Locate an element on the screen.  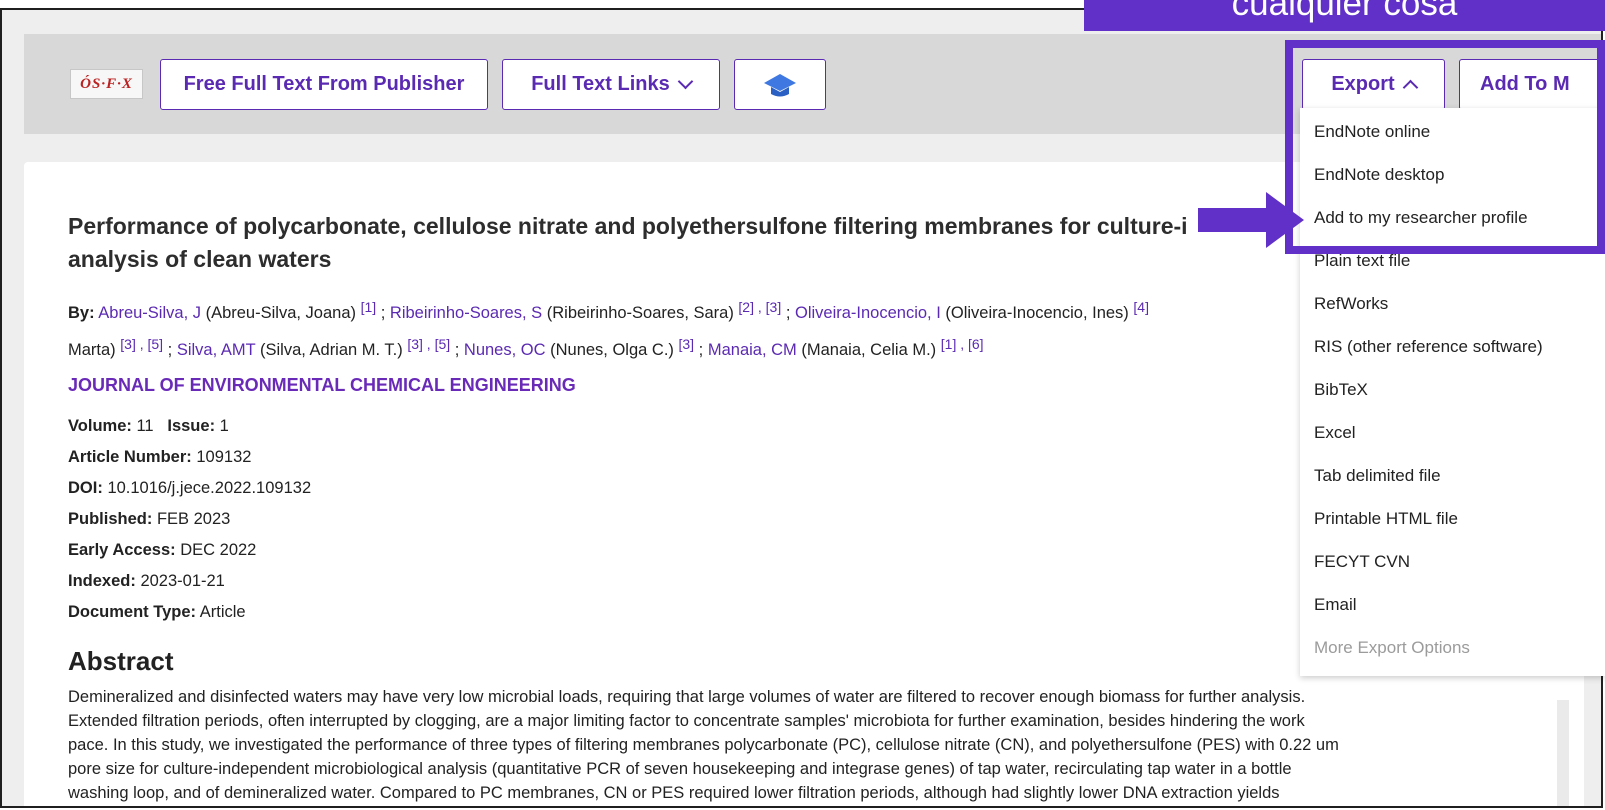
author-fullname: Marta) is located at coordinates (94, 350).